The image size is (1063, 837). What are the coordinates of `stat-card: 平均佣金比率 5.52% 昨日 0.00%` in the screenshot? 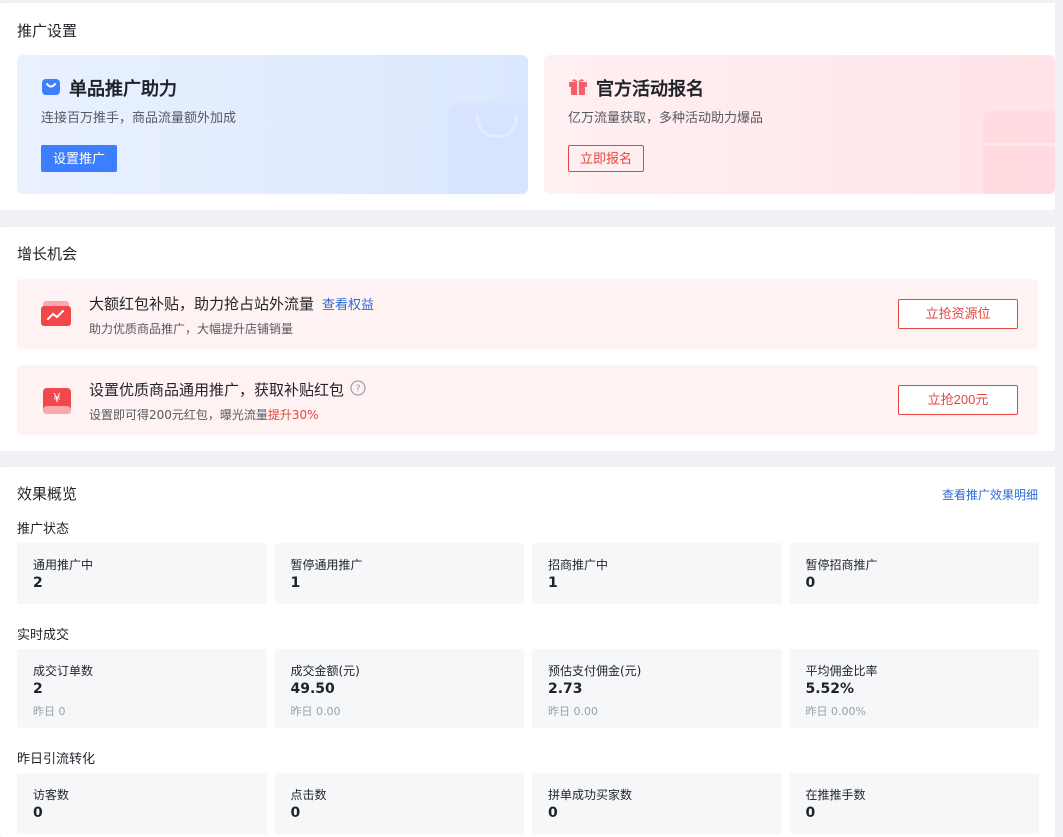 It's located at (914, 688).